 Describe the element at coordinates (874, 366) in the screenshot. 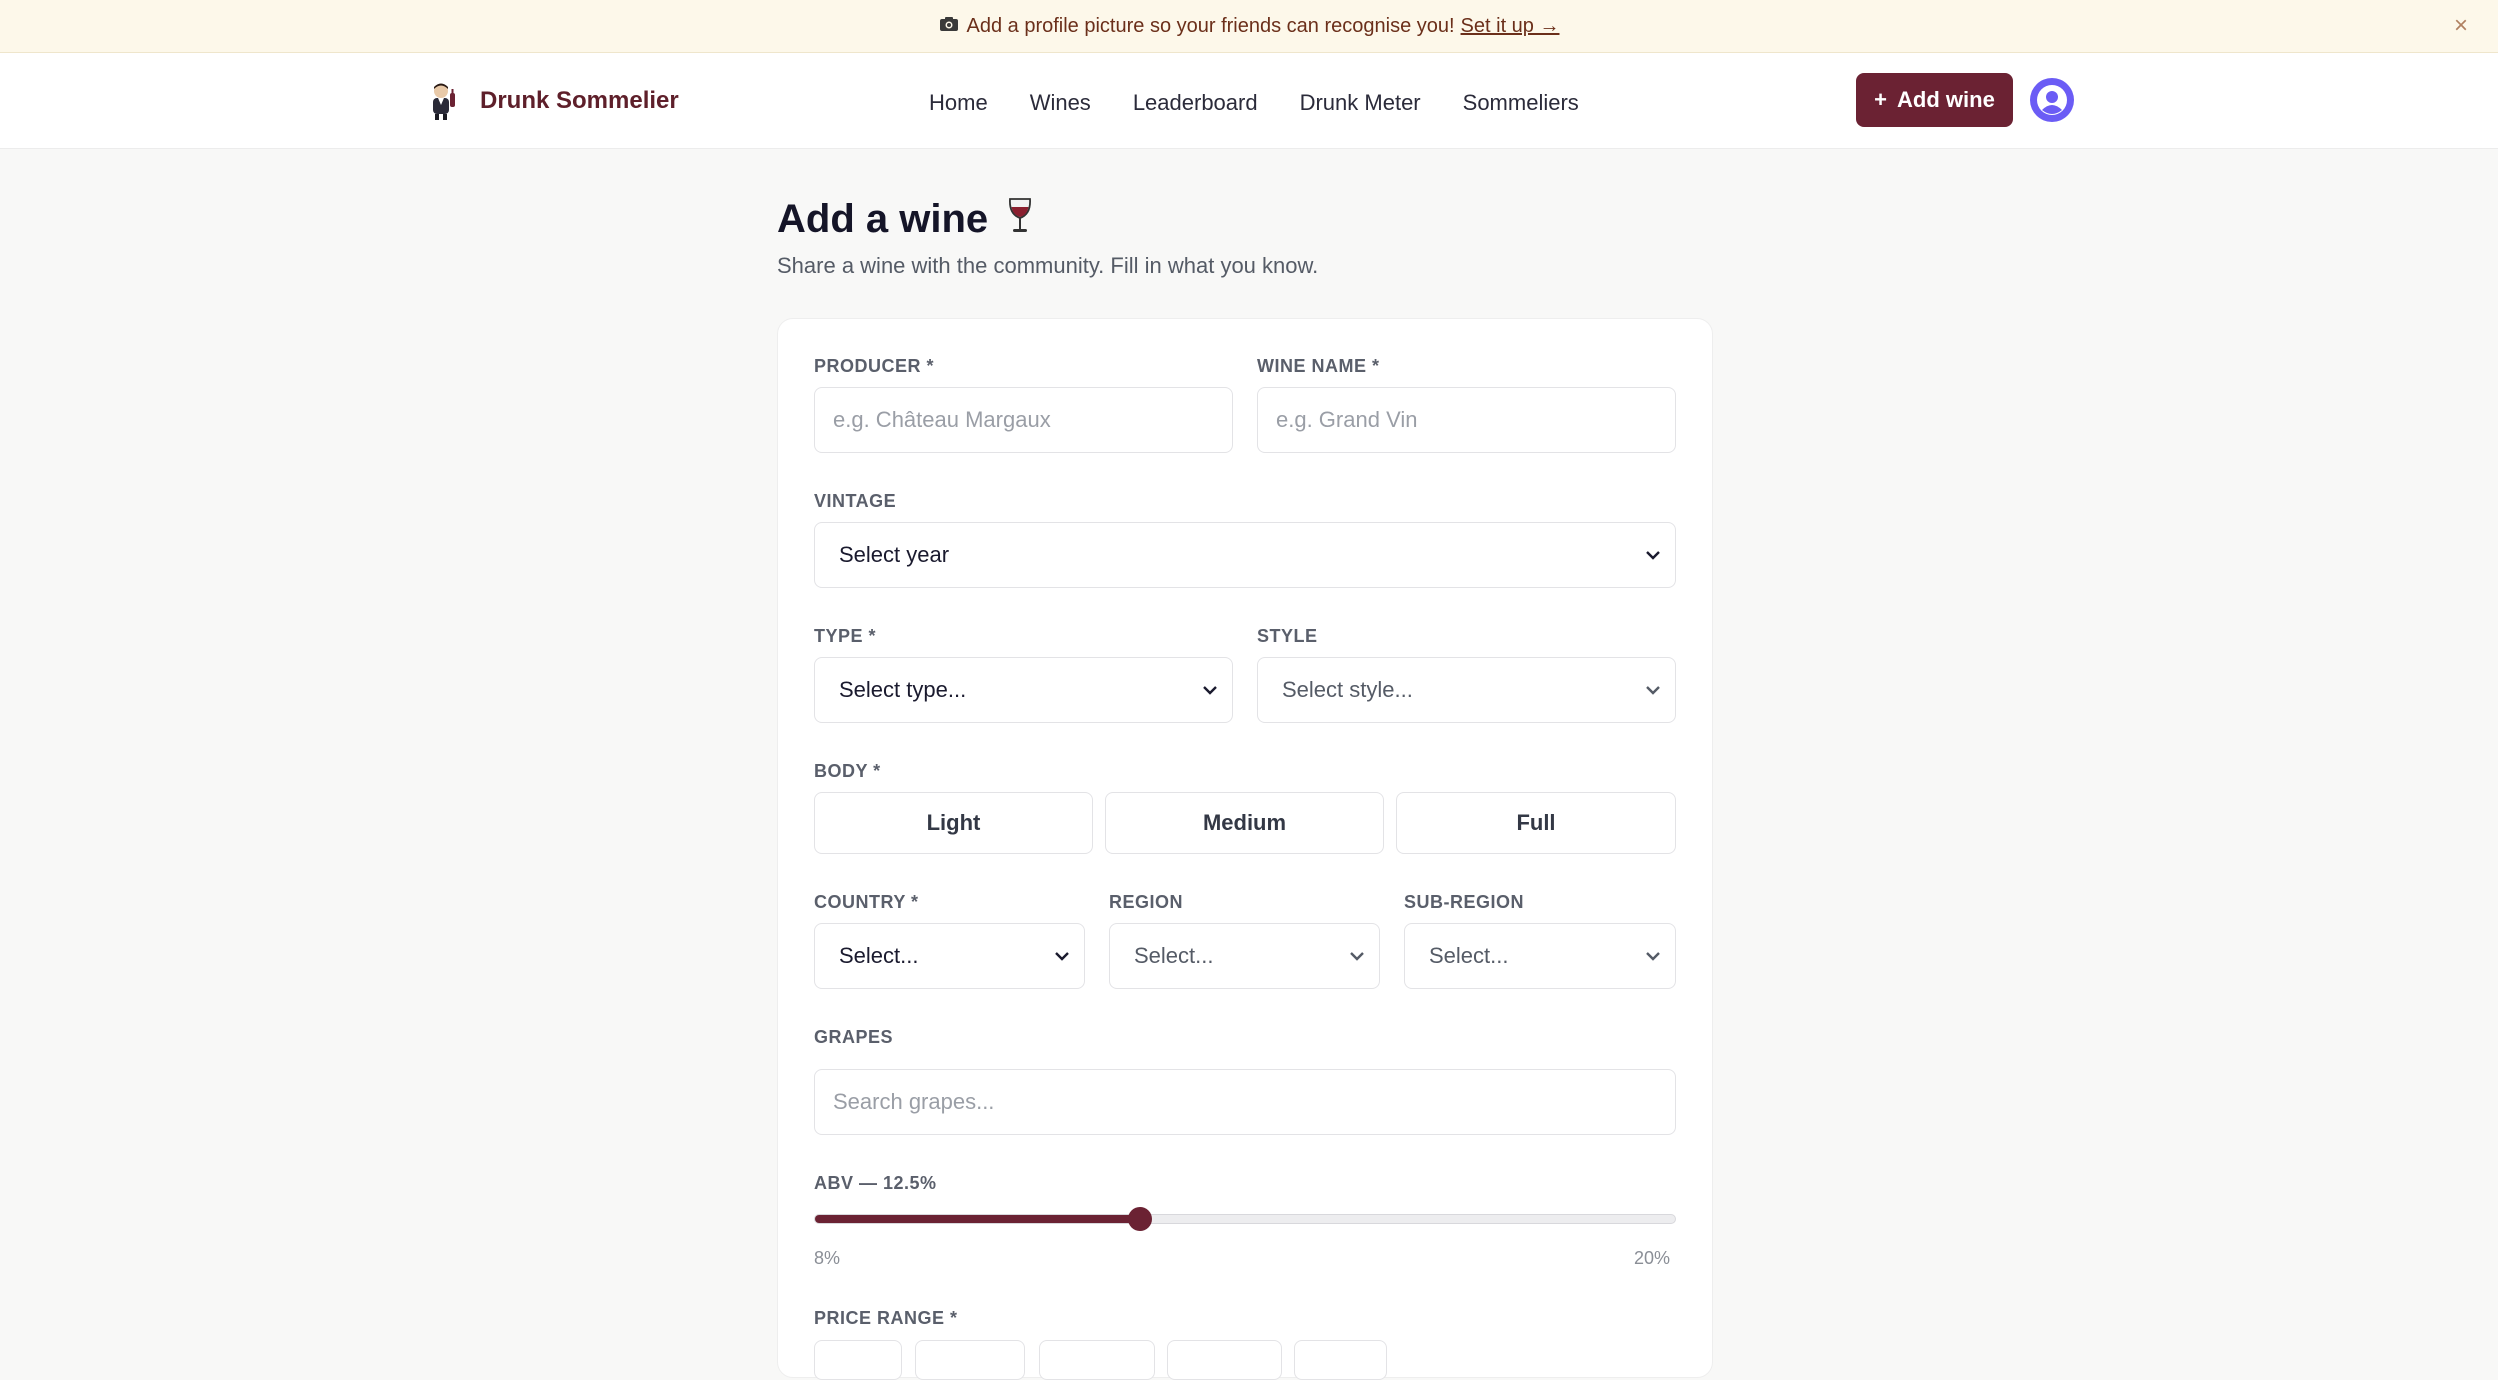

I see `producer-label: PRODUCER *` at that location.